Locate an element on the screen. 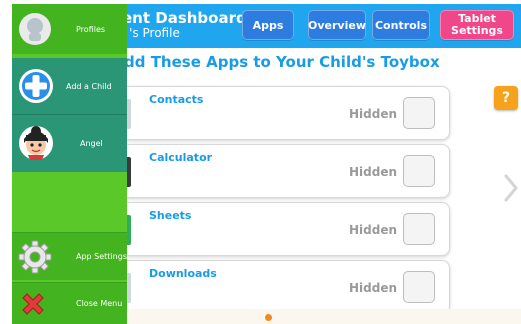 The height and width of the screenshot is (324, 521). help-button: ? is located at coordinates (506, 98).